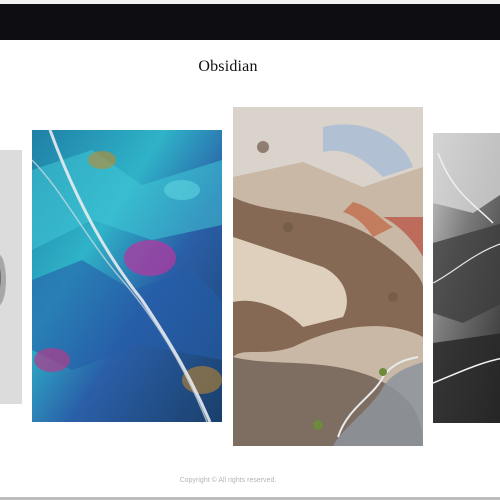 This screenshot has height=500, width=500. I want to click on grey-mineral-image, so click(11, 277).